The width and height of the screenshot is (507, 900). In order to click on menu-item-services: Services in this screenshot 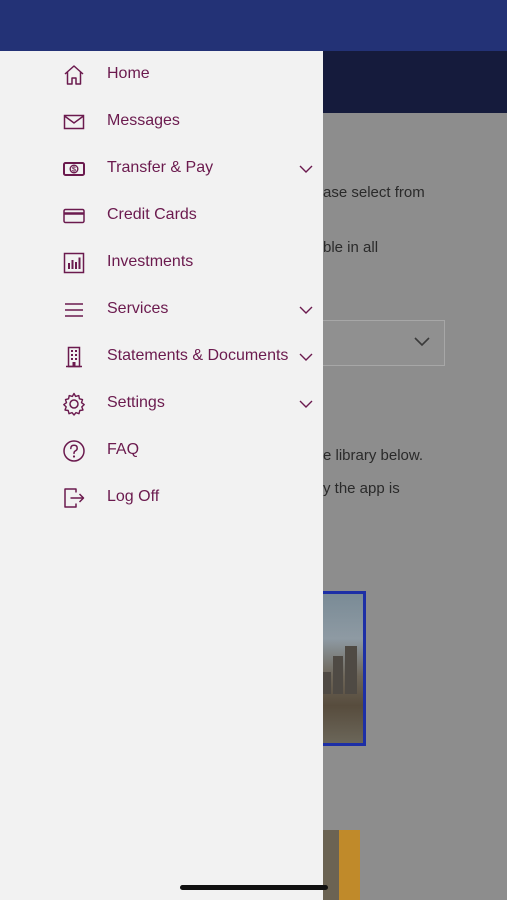, I will do `click(161, 309)`.